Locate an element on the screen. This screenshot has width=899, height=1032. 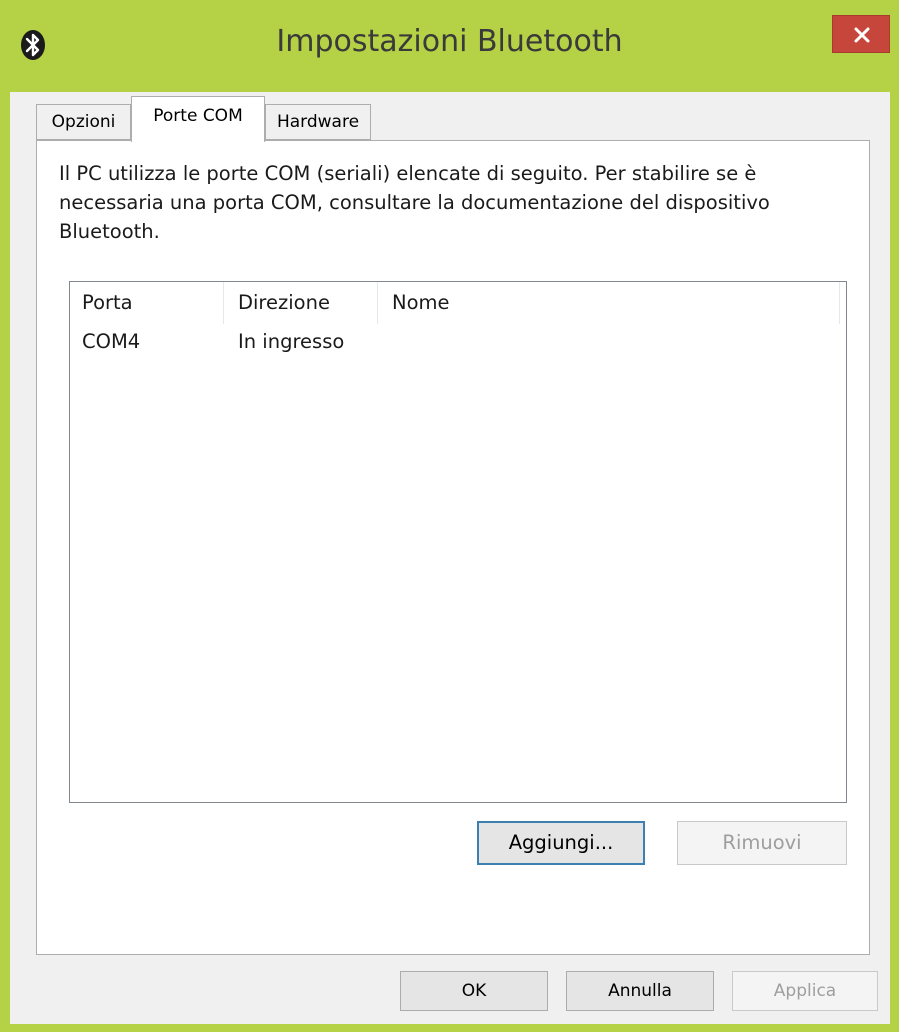
close-button is located at coordinates (861, 34).